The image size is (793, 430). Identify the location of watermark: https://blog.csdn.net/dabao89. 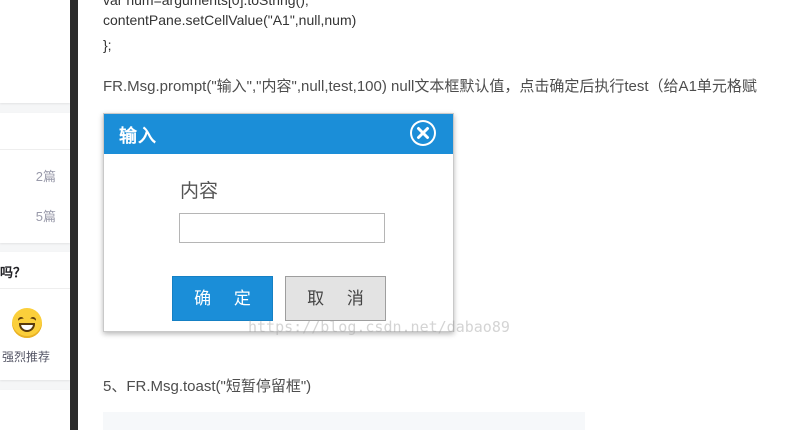
(379, 327).